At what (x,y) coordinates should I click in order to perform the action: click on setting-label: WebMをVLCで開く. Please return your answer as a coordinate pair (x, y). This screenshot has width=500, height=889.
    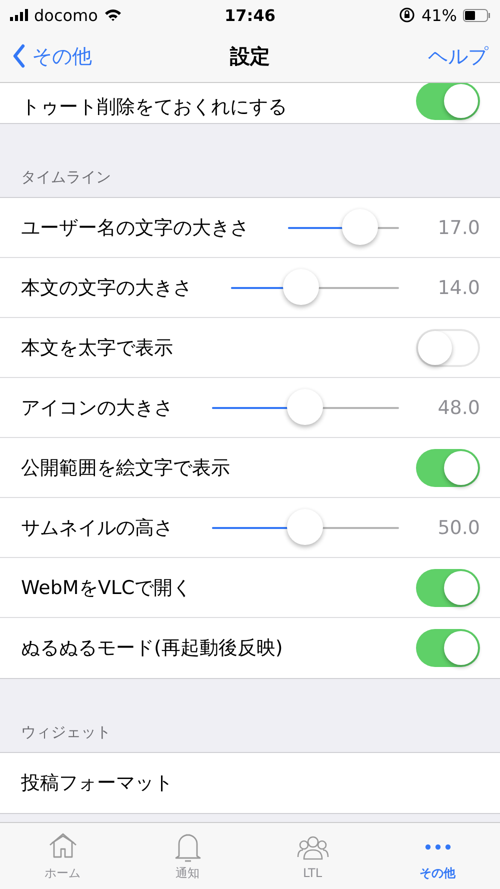
    Looking at the image, I should click on (106, 588).